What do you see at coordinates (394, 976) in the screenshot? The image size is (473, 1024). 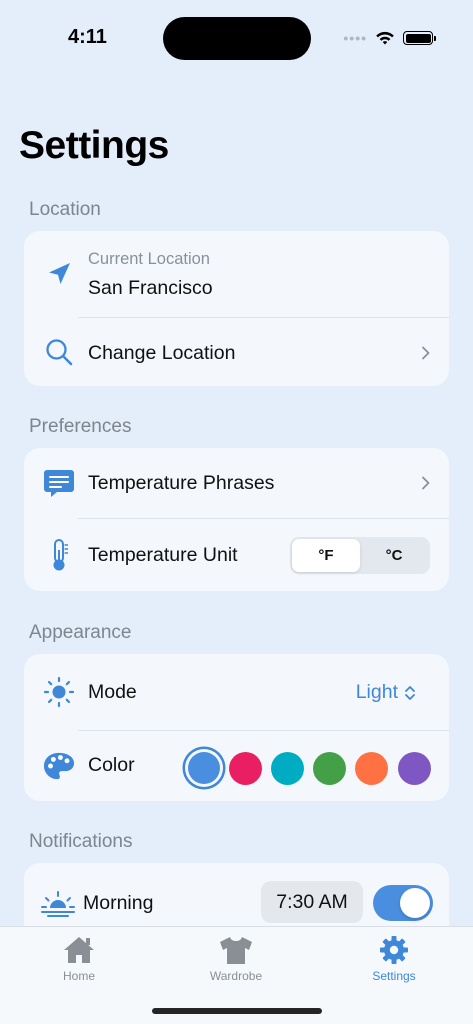 I see `tab-settings-label: Settings` at bounding box center [394, 976].